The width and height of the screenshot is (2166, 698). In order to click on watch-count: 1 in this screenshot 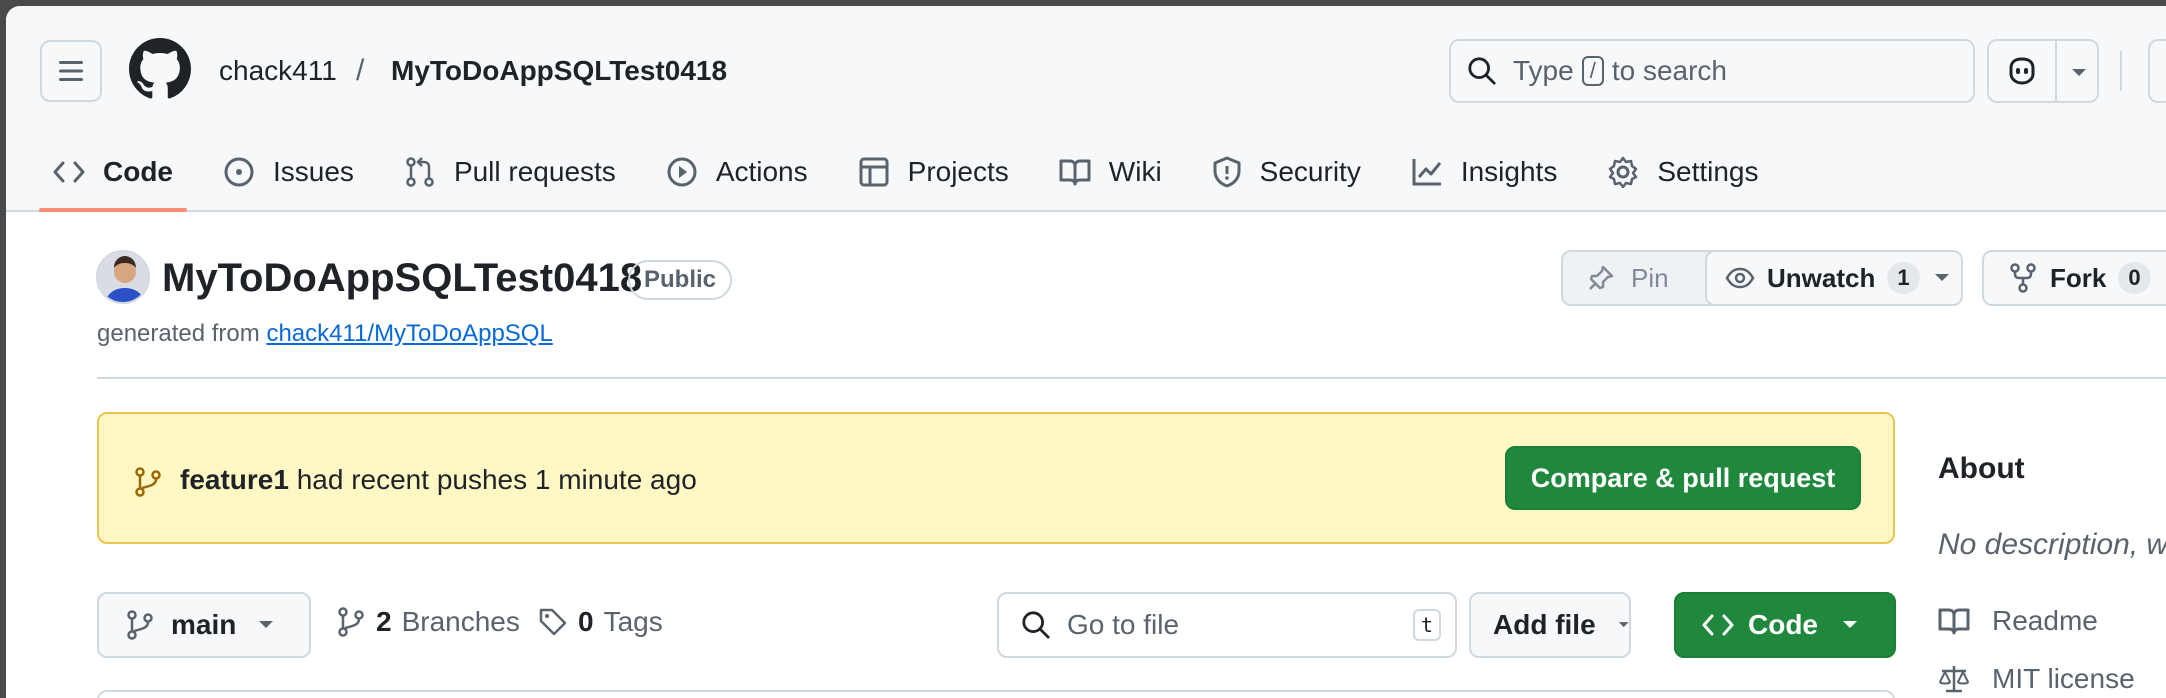, I will do `click(1903, 278)`.